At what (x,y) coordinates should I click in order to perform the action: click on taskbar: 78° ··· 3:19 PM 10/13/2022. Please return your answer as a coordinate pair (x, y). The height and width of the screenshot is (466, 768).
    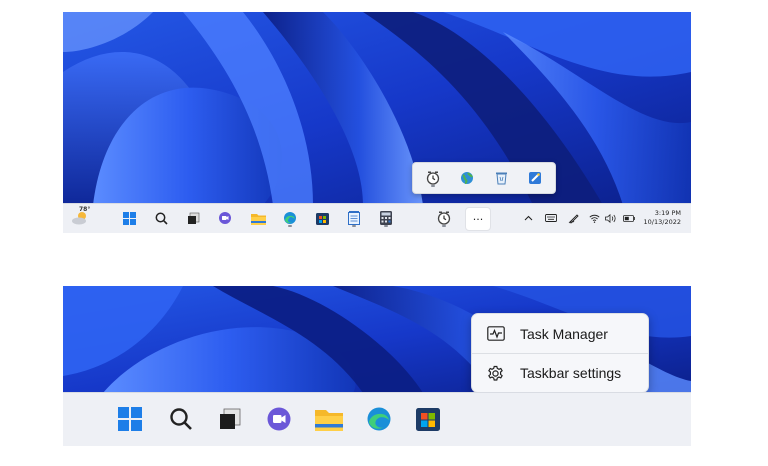
    Looking at the image, I should click on (377, 218).